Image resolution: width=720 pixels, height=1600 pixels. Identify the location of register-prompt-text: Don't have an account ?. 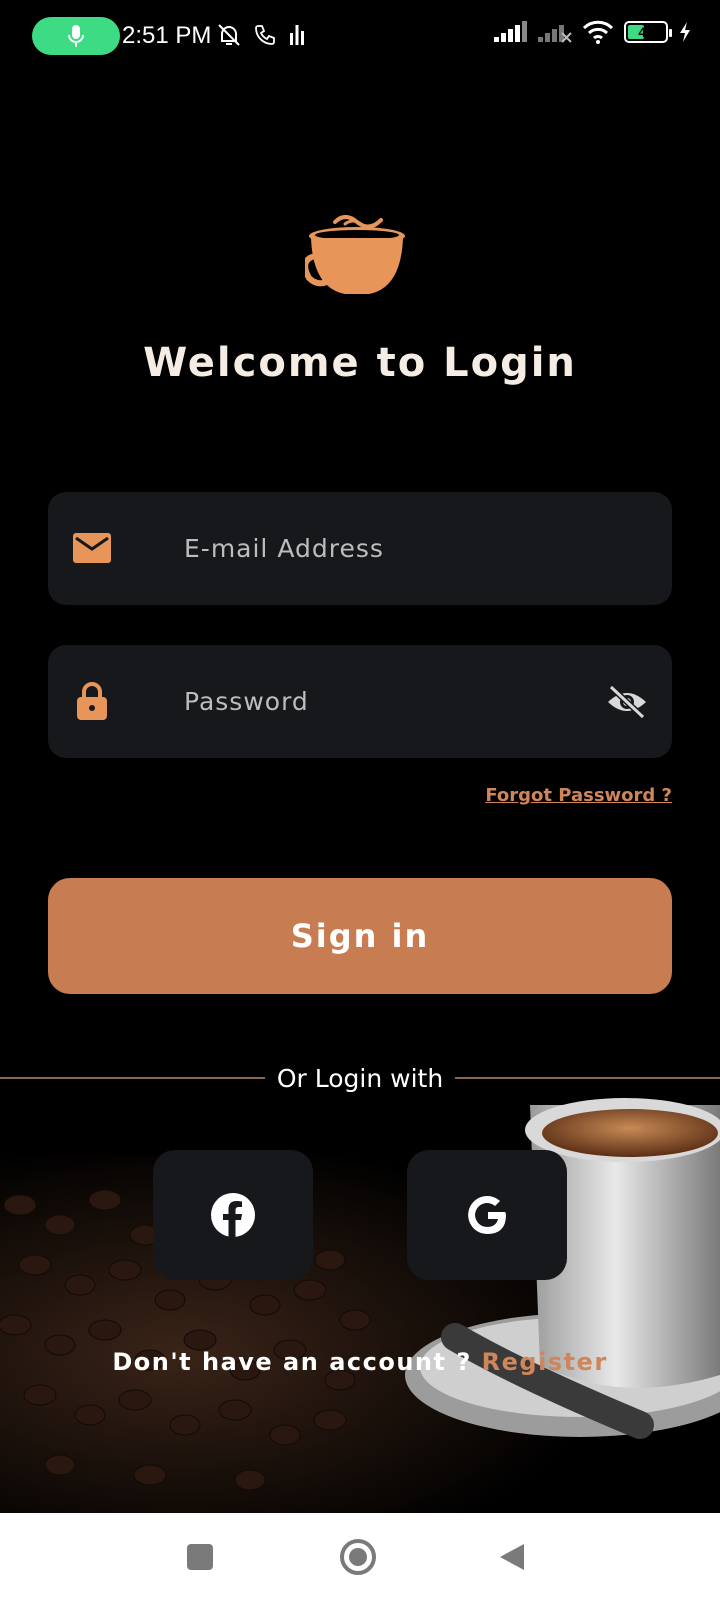
(292, 1362).